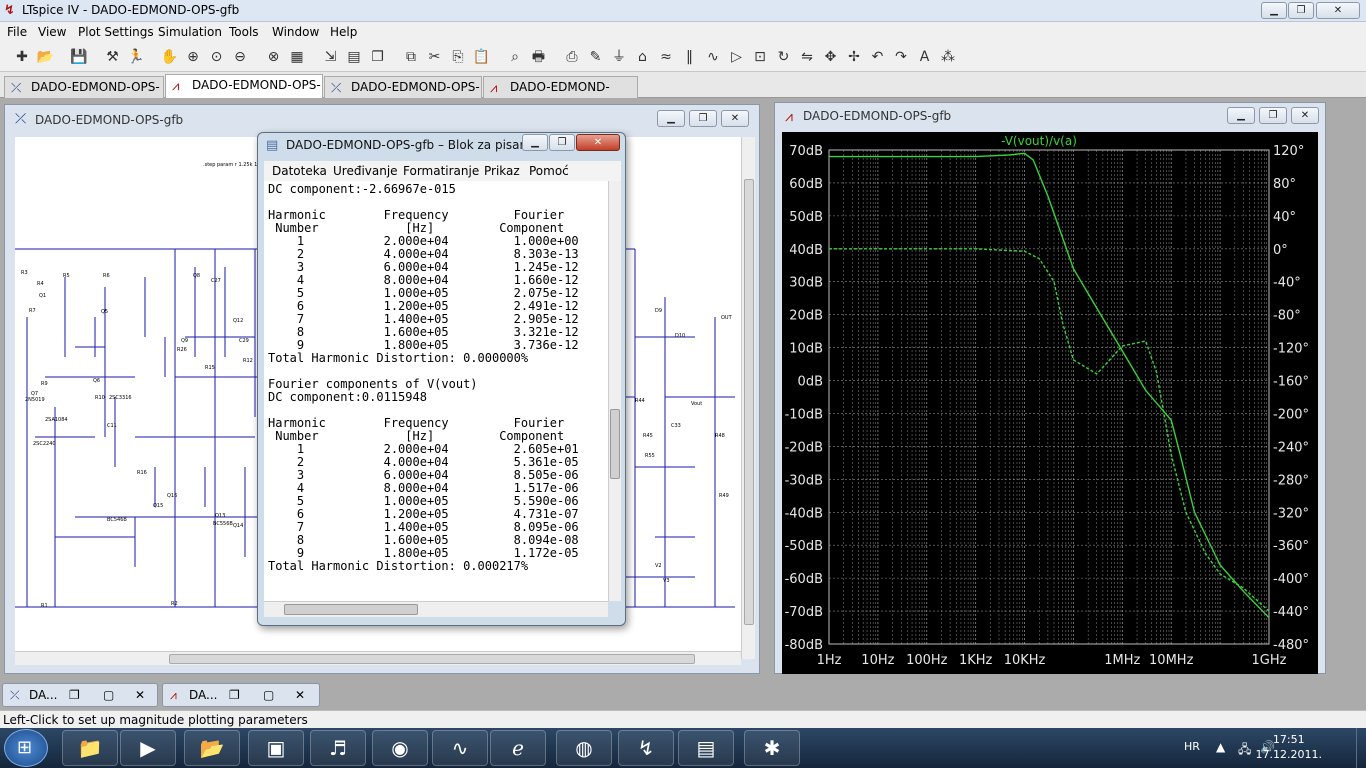 The width and height of the screenshot is (1366, 768). What do you see at coordinates (737, 57) in the screenshot?
I see `diode-icon: ▷` at bounding box center [737, 57].